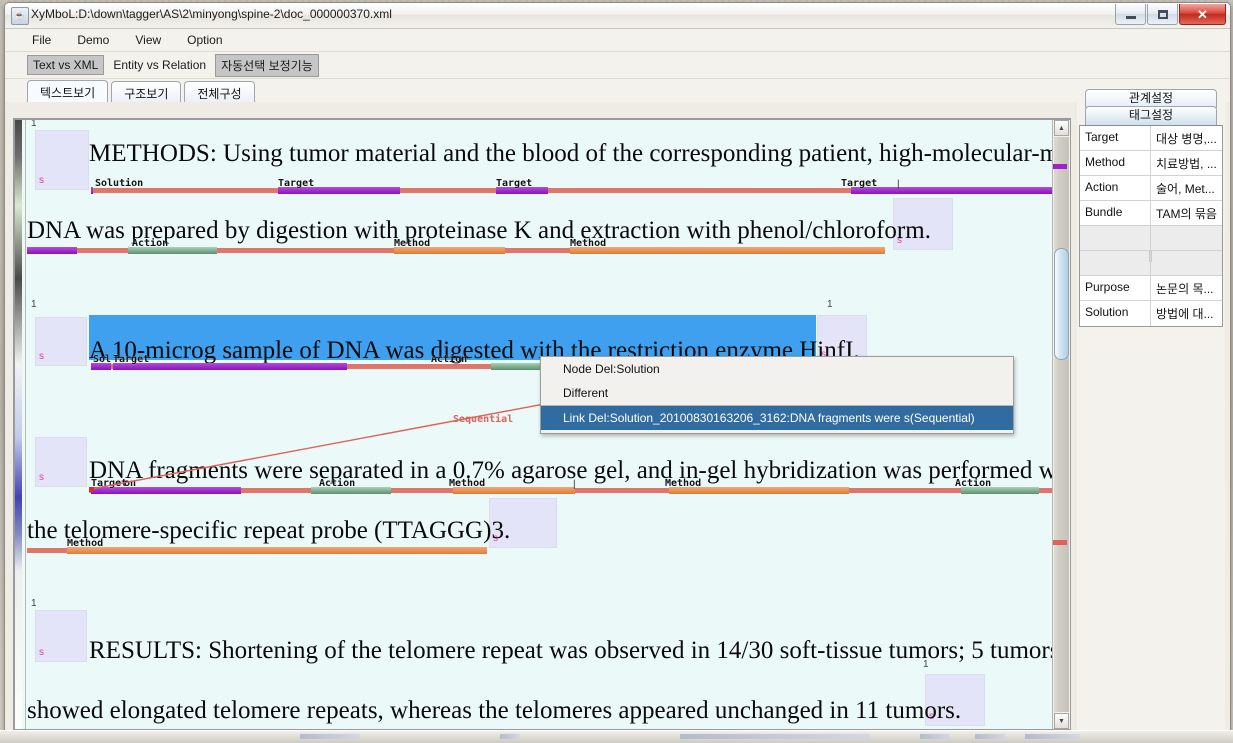 Image resolution: width=1233 pixels, height=743 pixels. I want to click on close-icon: ✕, so click(1202, 14).